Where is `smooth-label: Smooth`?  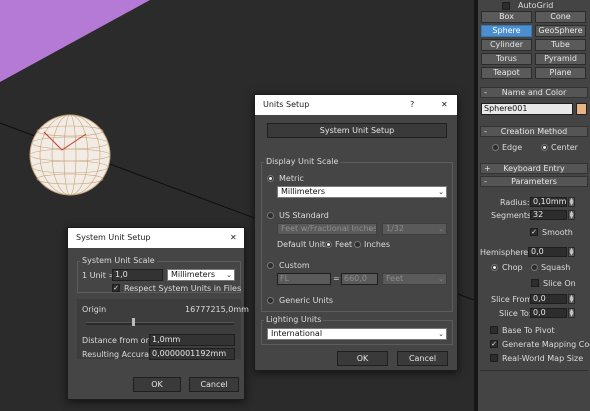 smooth-label: Smooth is located at coordinates (557, 232).